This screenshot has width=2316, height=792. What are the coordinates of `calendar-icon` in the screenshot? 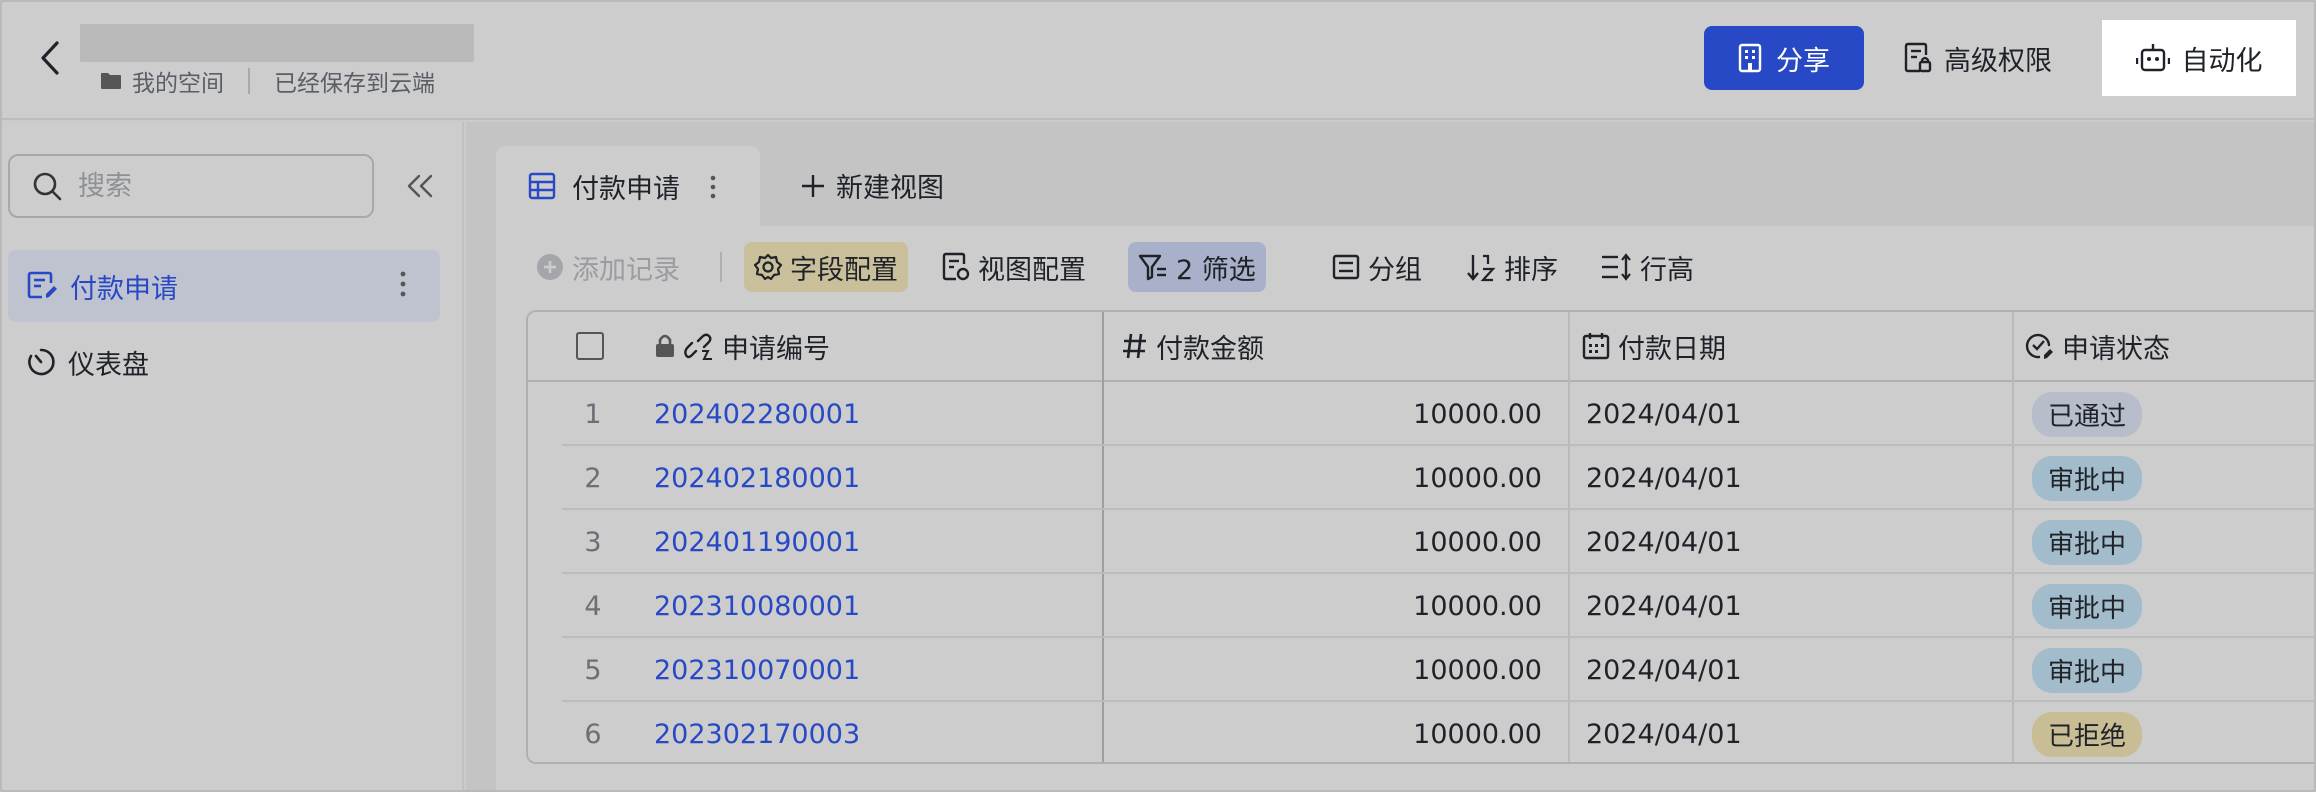 It's located at (1596, 346).